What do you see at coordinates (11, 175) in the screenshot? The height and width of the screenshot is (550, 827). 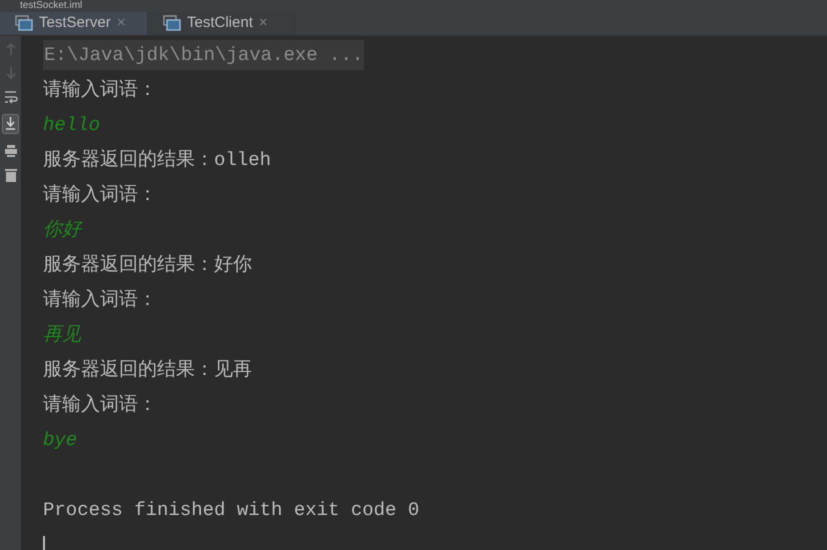 I see `trash-icon` at bounding box center [11, 175].